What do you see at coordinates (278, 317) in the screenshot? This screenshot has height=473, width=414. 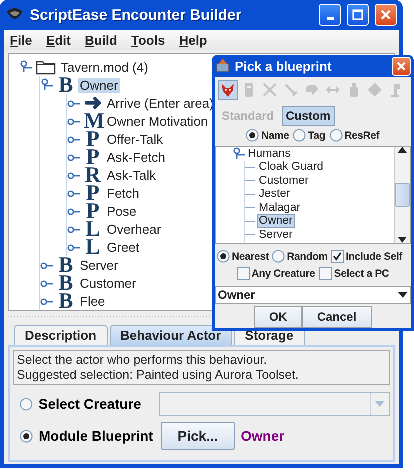 I see `dialog-button: OK` at bounding box center [278, 317].